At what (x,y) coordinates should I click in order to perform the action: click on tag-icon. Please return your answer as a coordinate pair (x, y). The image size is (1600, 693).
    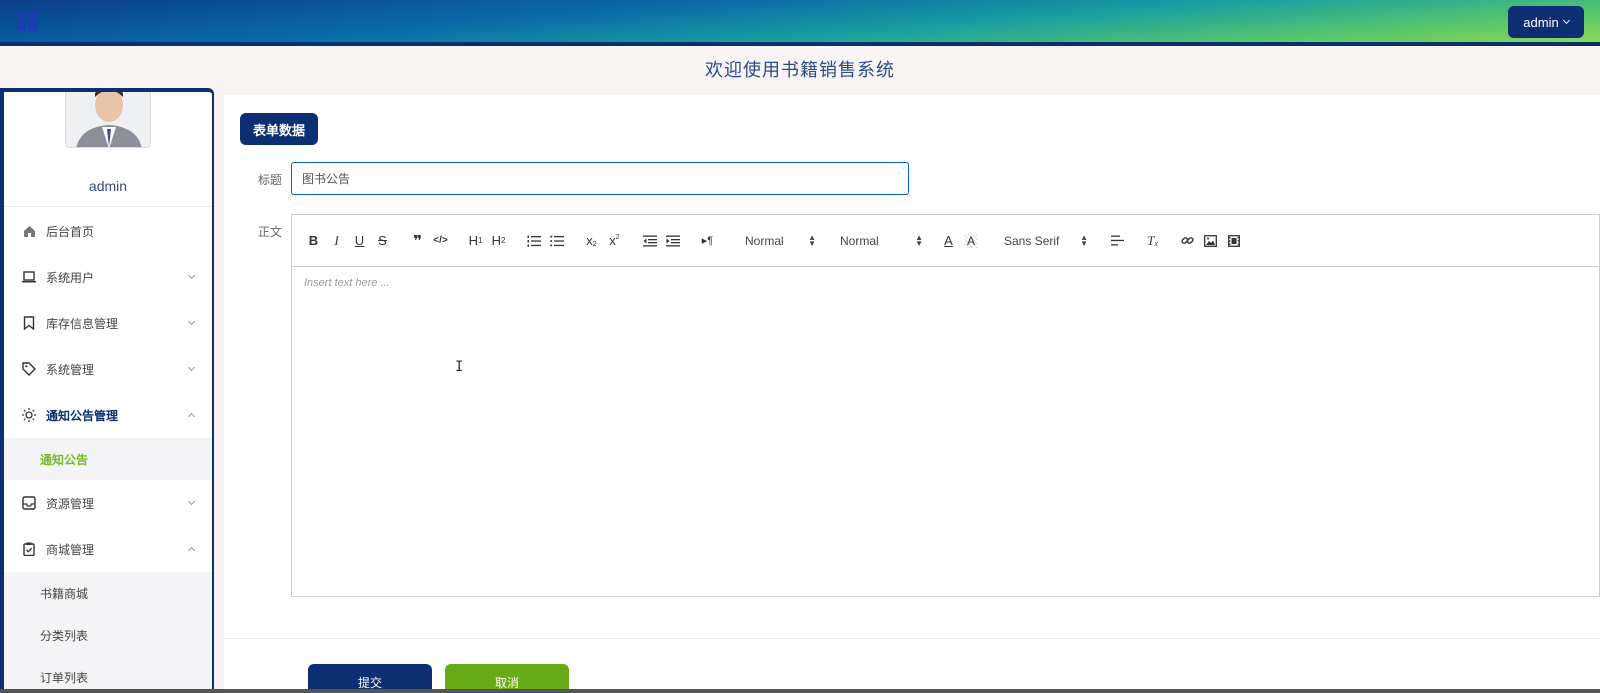
    Looking at the image, I should click on (29, 369).